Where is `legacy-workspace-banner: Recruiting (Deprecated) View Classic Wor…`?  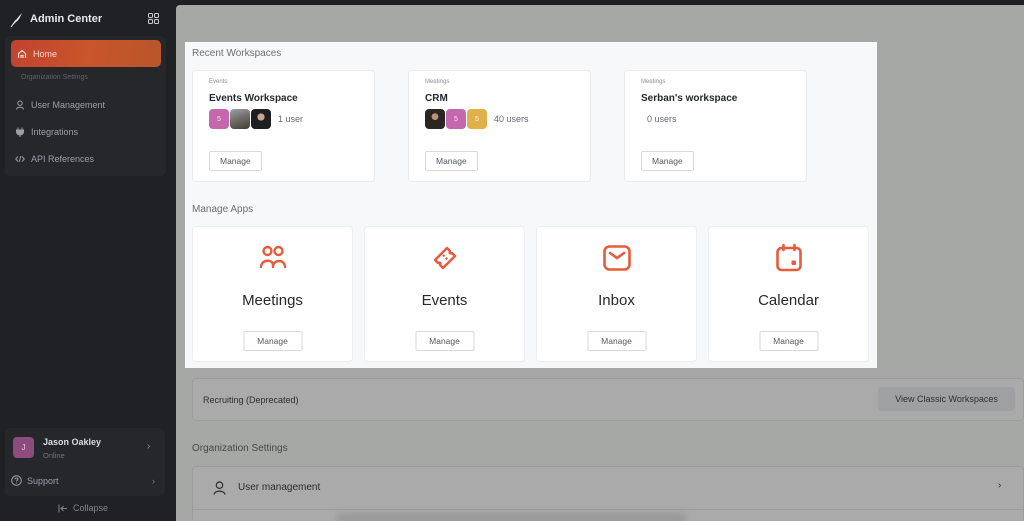
legacy-workspace-banner: Recruiting (Deprecated) View Classic Wor… is located at coordinates (608, 399).